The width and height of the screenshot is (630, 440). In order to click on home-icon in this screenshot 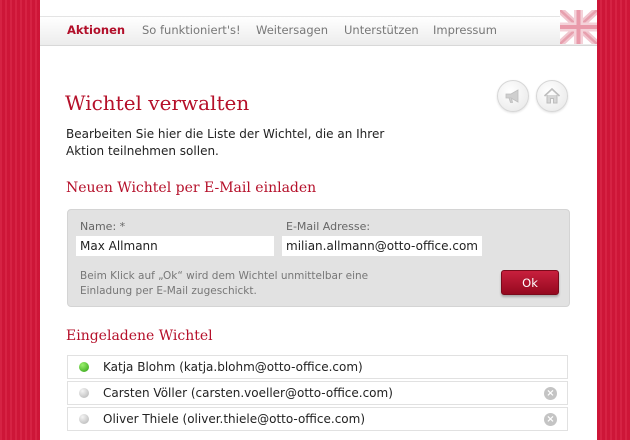, I will do `click(552, 95)`.